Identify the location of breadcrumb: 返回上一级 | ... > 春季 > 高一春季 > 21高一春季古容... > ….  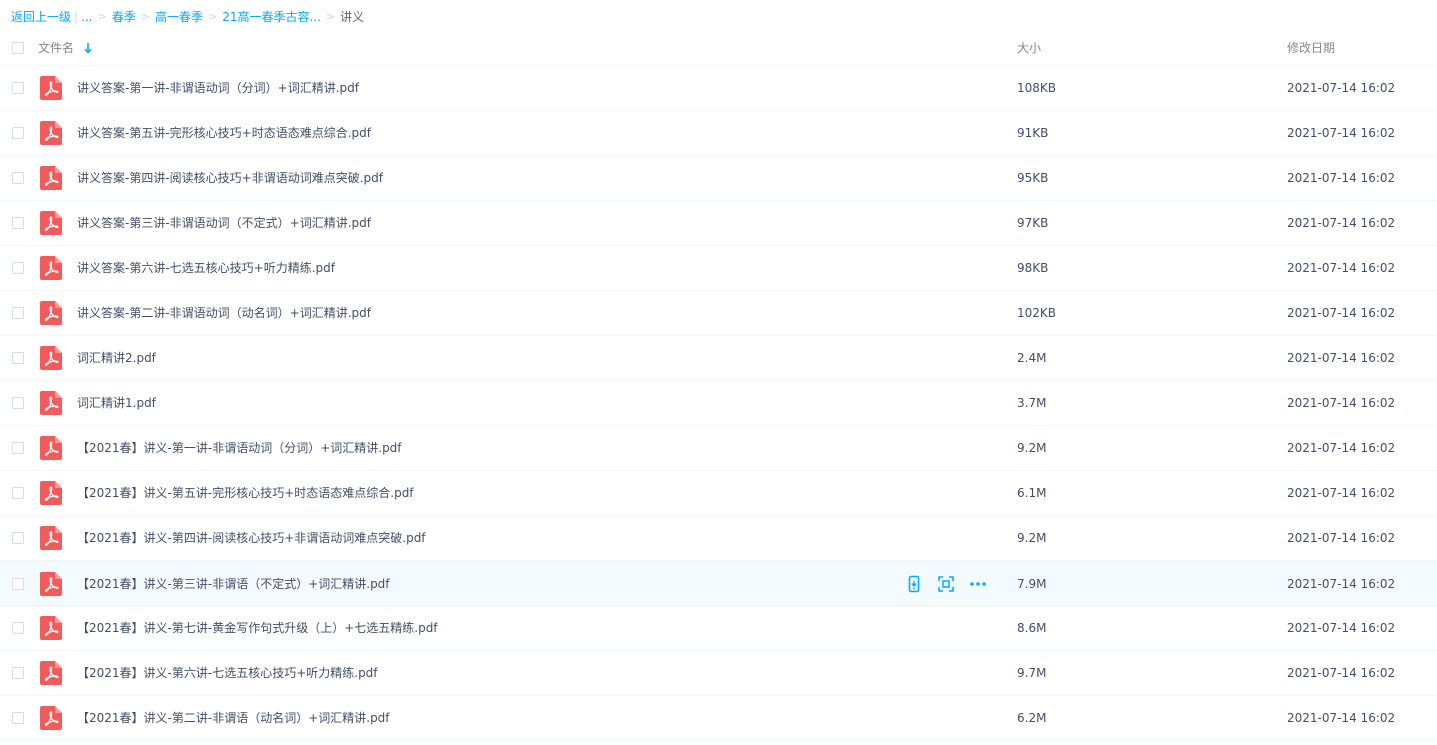
(187, 17).